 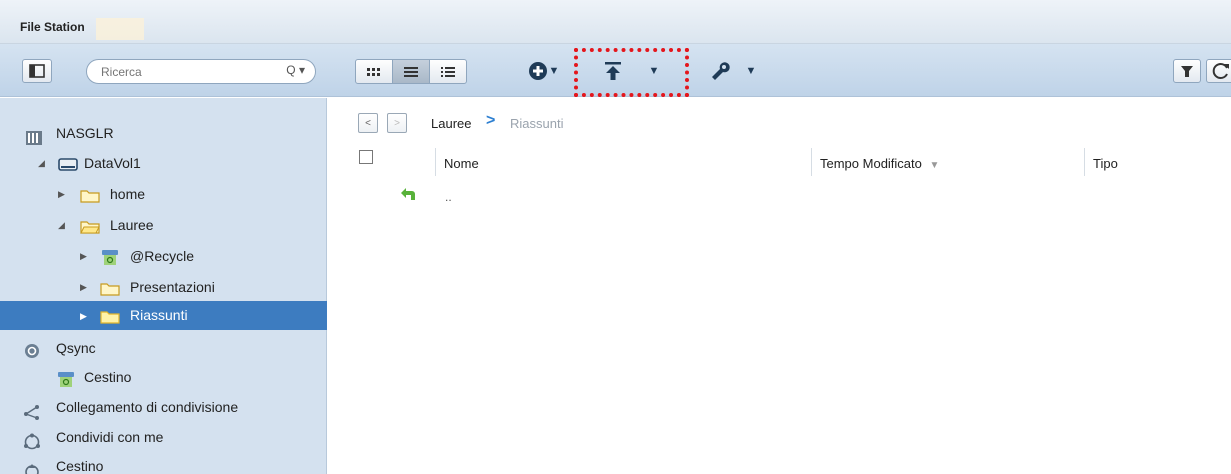 What do you see at coordinates (871, 163) in the screenshot?
I see `column-header-label: Tempo Modificato` at bounding box center [871, 163].